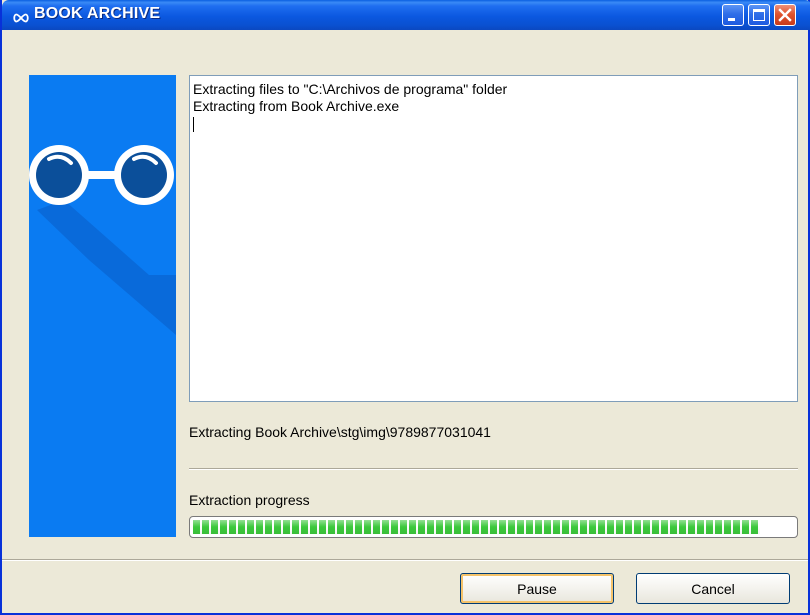  What do you see at coordinates (296, 106) in the screenshot?
I see `log-line: Extracting from Book Archive.exe` at bounding box center [296, 106].